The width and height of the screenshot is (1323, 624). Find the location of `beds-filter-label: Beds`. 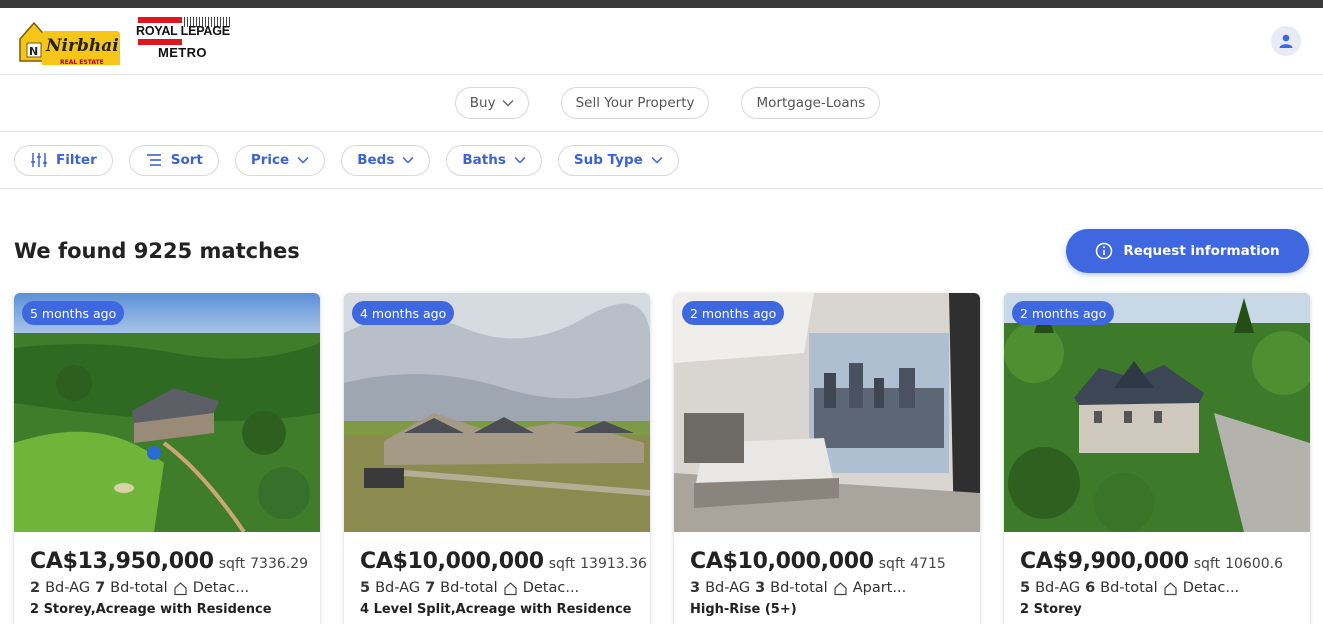

beds-filter-label: Beds is located at coordinates (376, 160).